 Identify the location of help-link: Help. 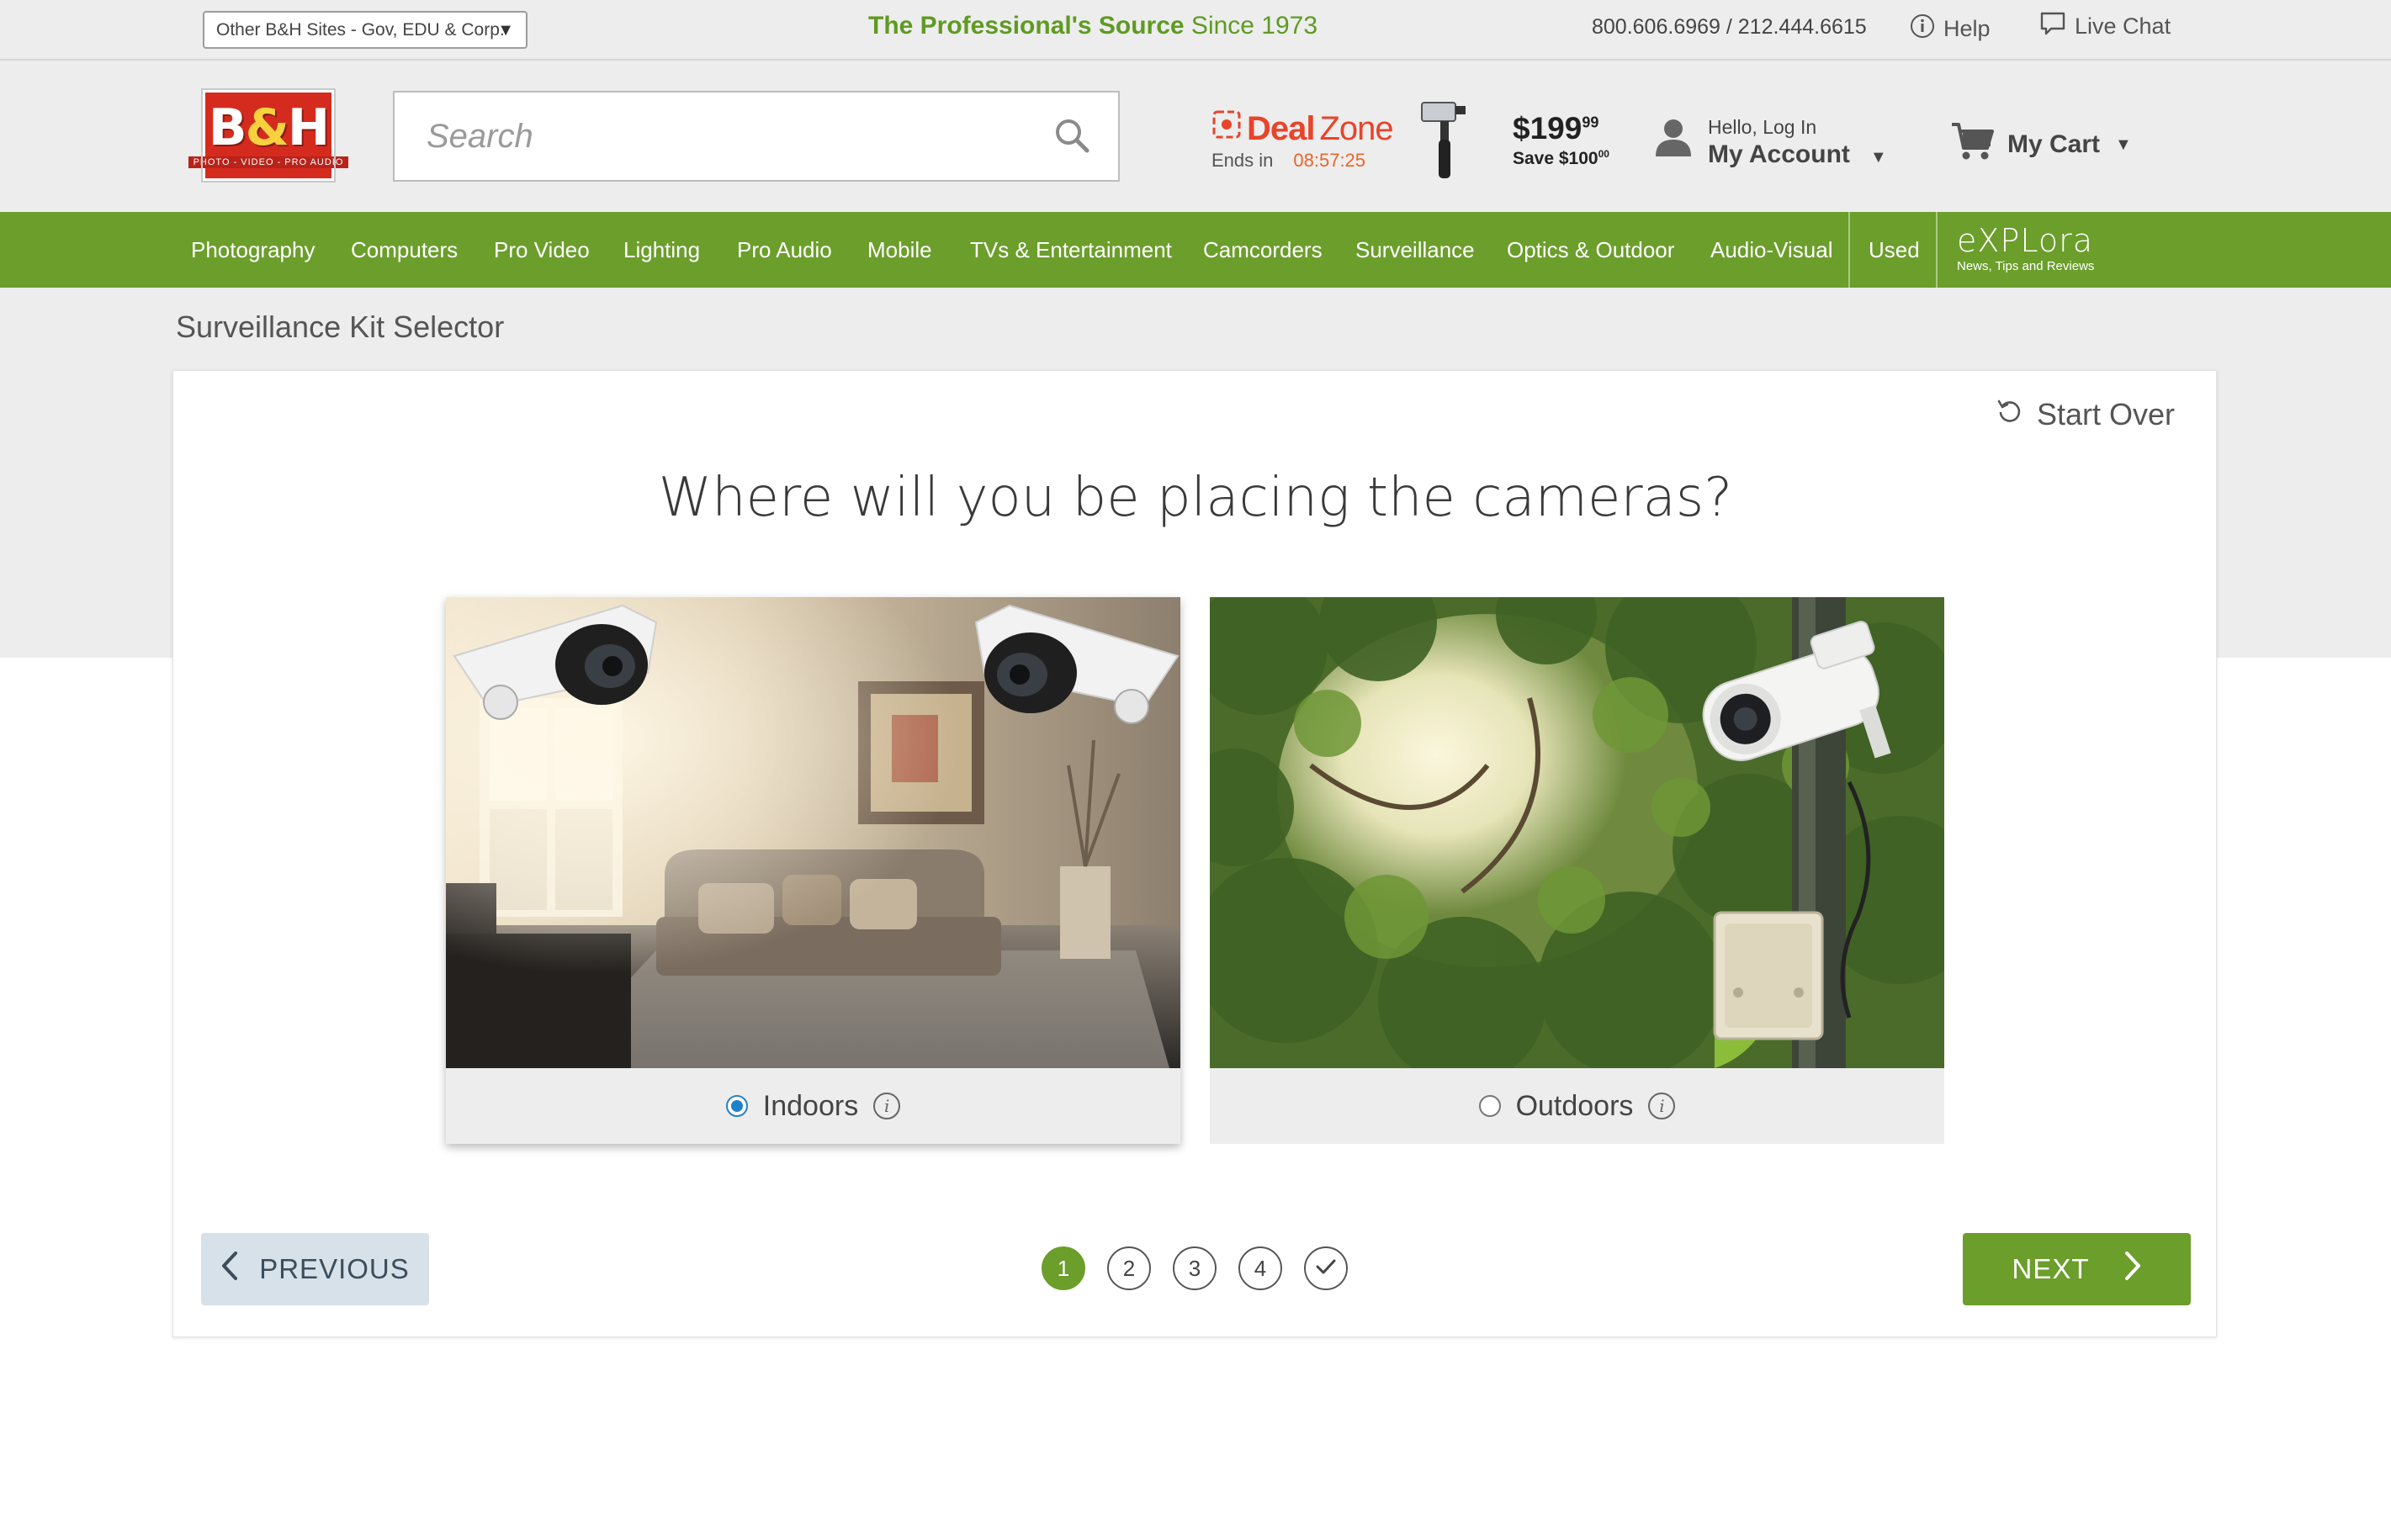
(1951, 29).